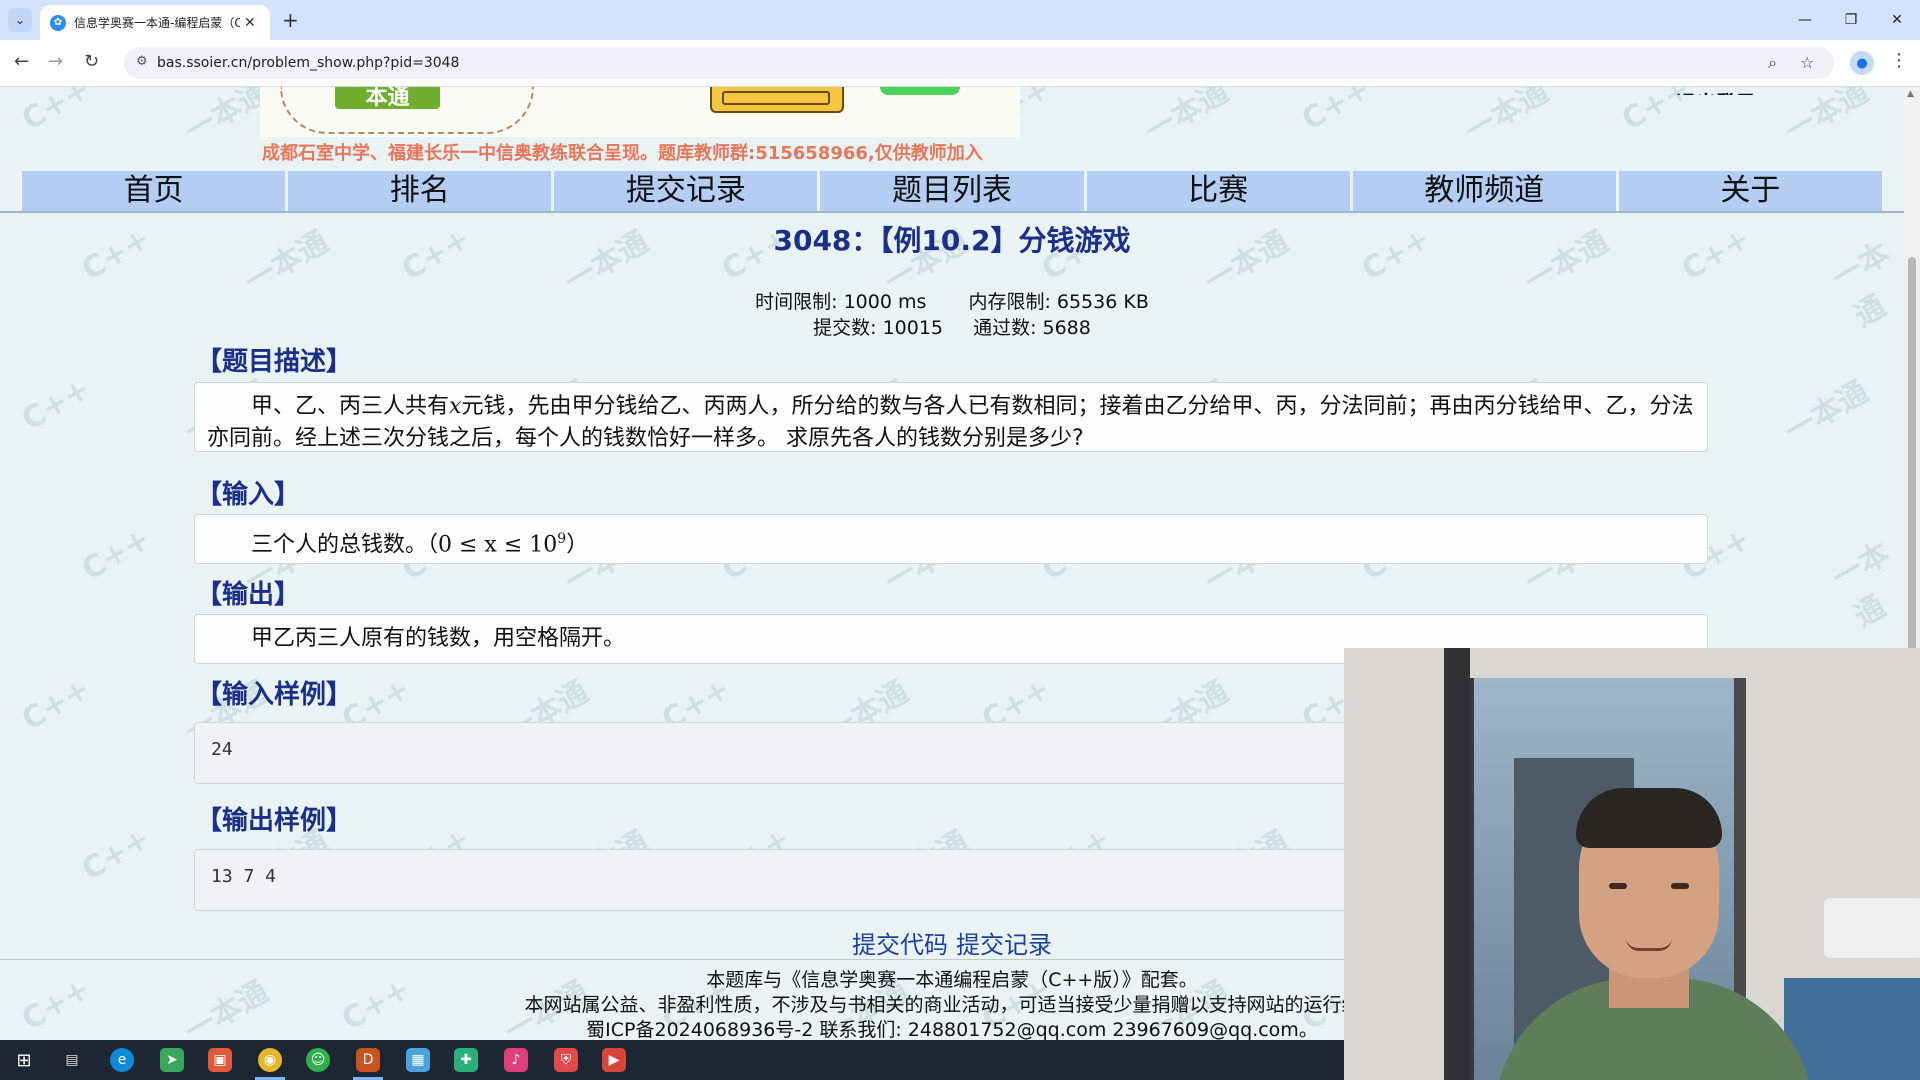  What do you see at coordinates (250, 23) in the screenshot?
I see `close-tab-icon: ✕` at bounding box center [250, 23].